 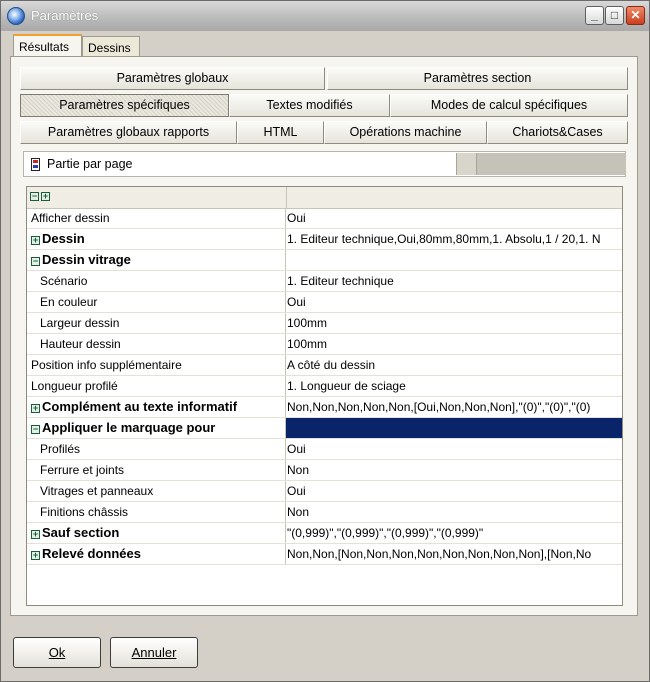 I want to click on property-label: Complément au texte informatif, so click(x=140, y=406).